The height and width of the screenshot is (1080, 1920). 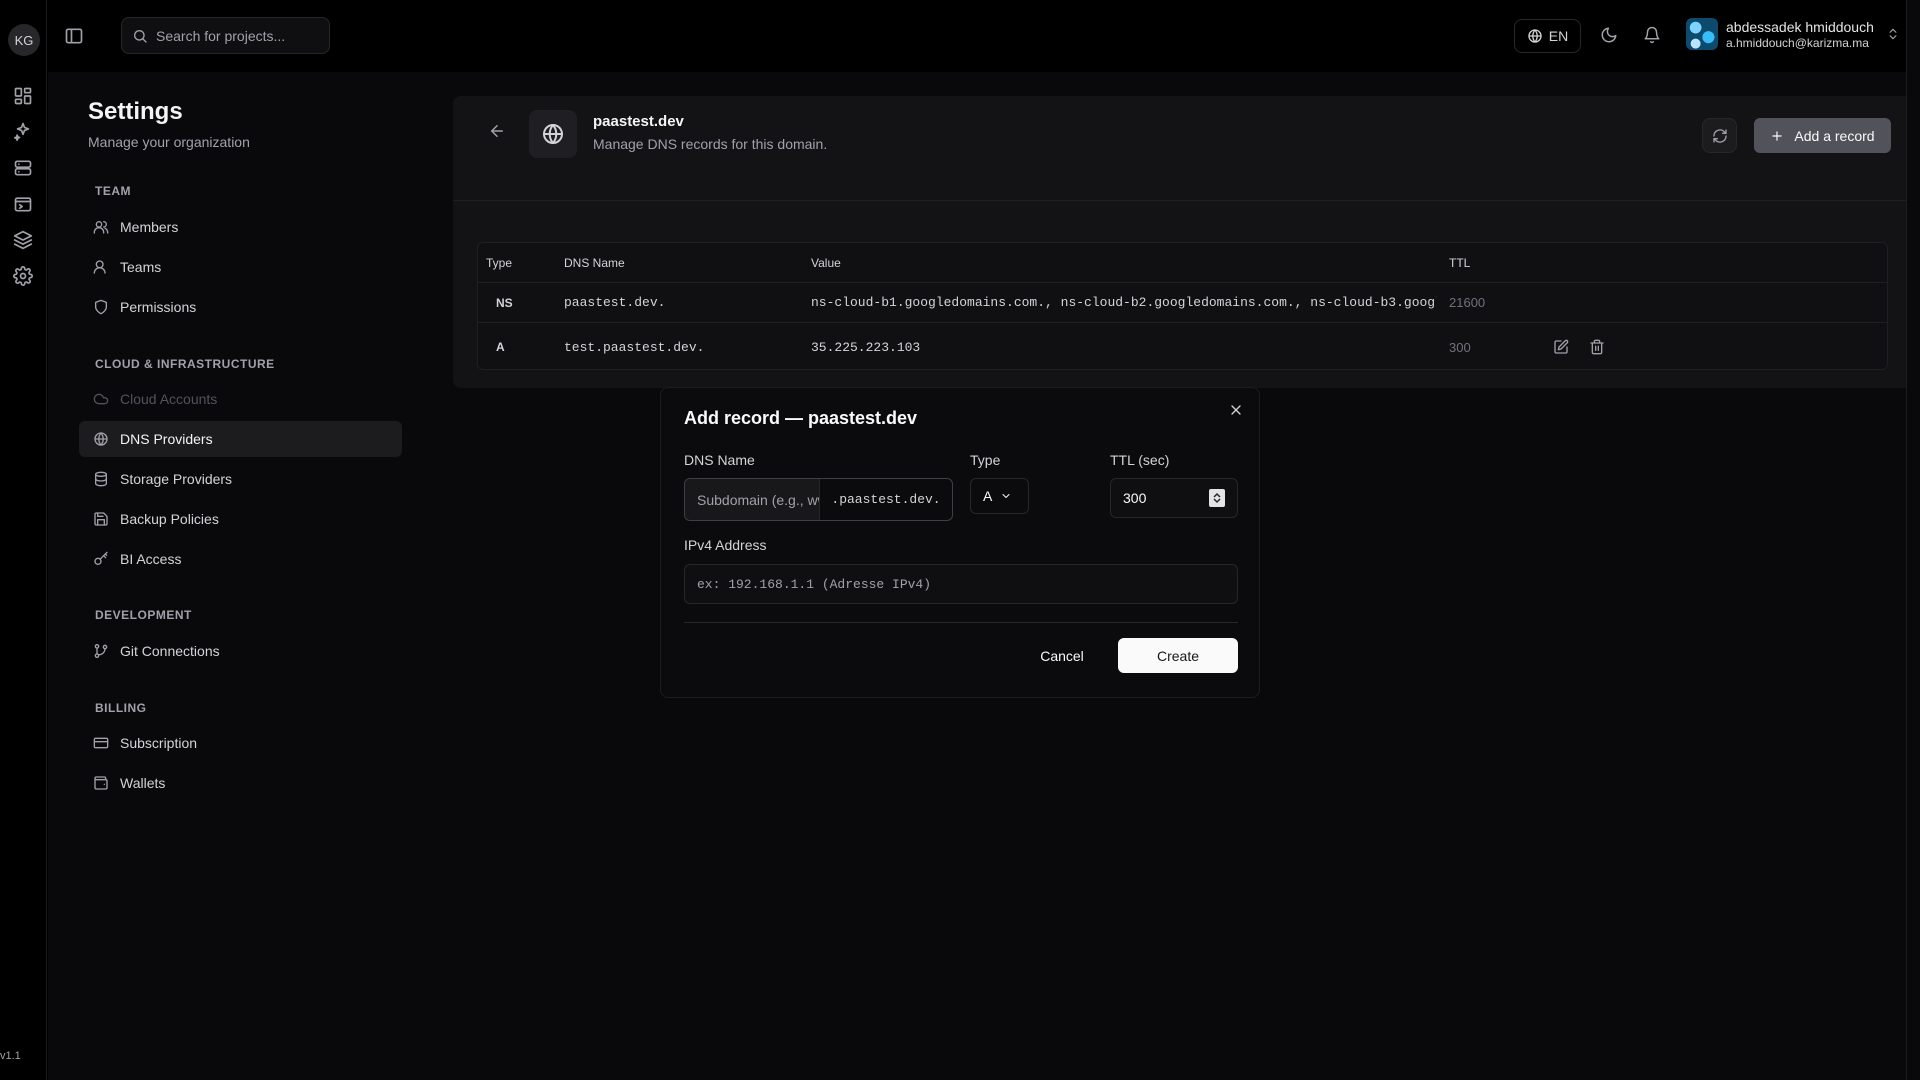 What do you see at coordinates (240, 479) in the screenshot?
I see `sidebar-item-storage-providers: Storage Providers` at bounding box center [240, 479].